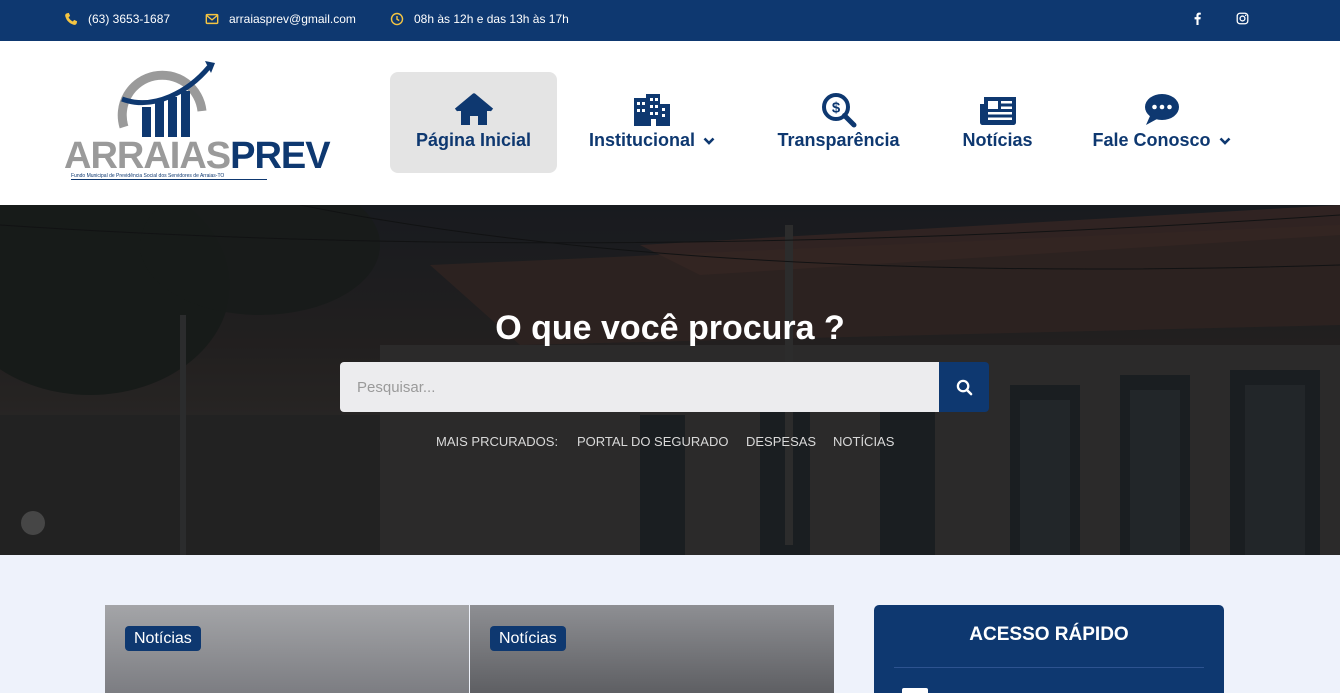 Image resolution: width=1340 pixels, height=693 pixels. What do you see at coordinates (863, 441) in the screenshot?
I see `popular-link-noticias: NOTÍCIAS` at bounding box center [863, 441].